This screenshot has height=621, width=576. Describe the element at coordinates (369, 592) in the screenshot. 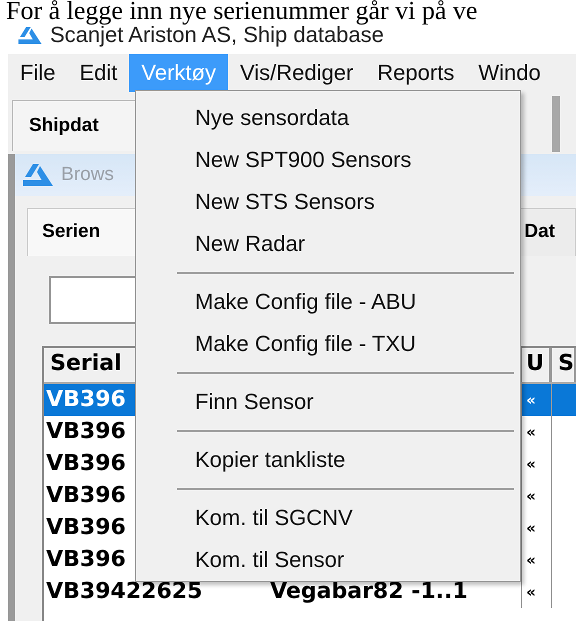

I see `table-cell-text: Vegabar82 -1..1` at that location.